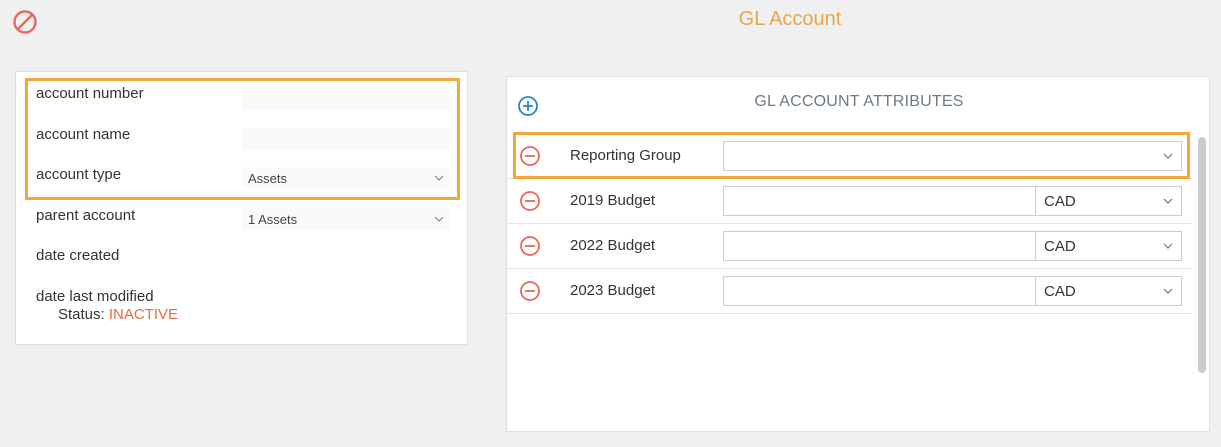 The image size is (1221, 447). I want to click on attribute-row-reporting-group: Reporting Group, so click(850, 156).